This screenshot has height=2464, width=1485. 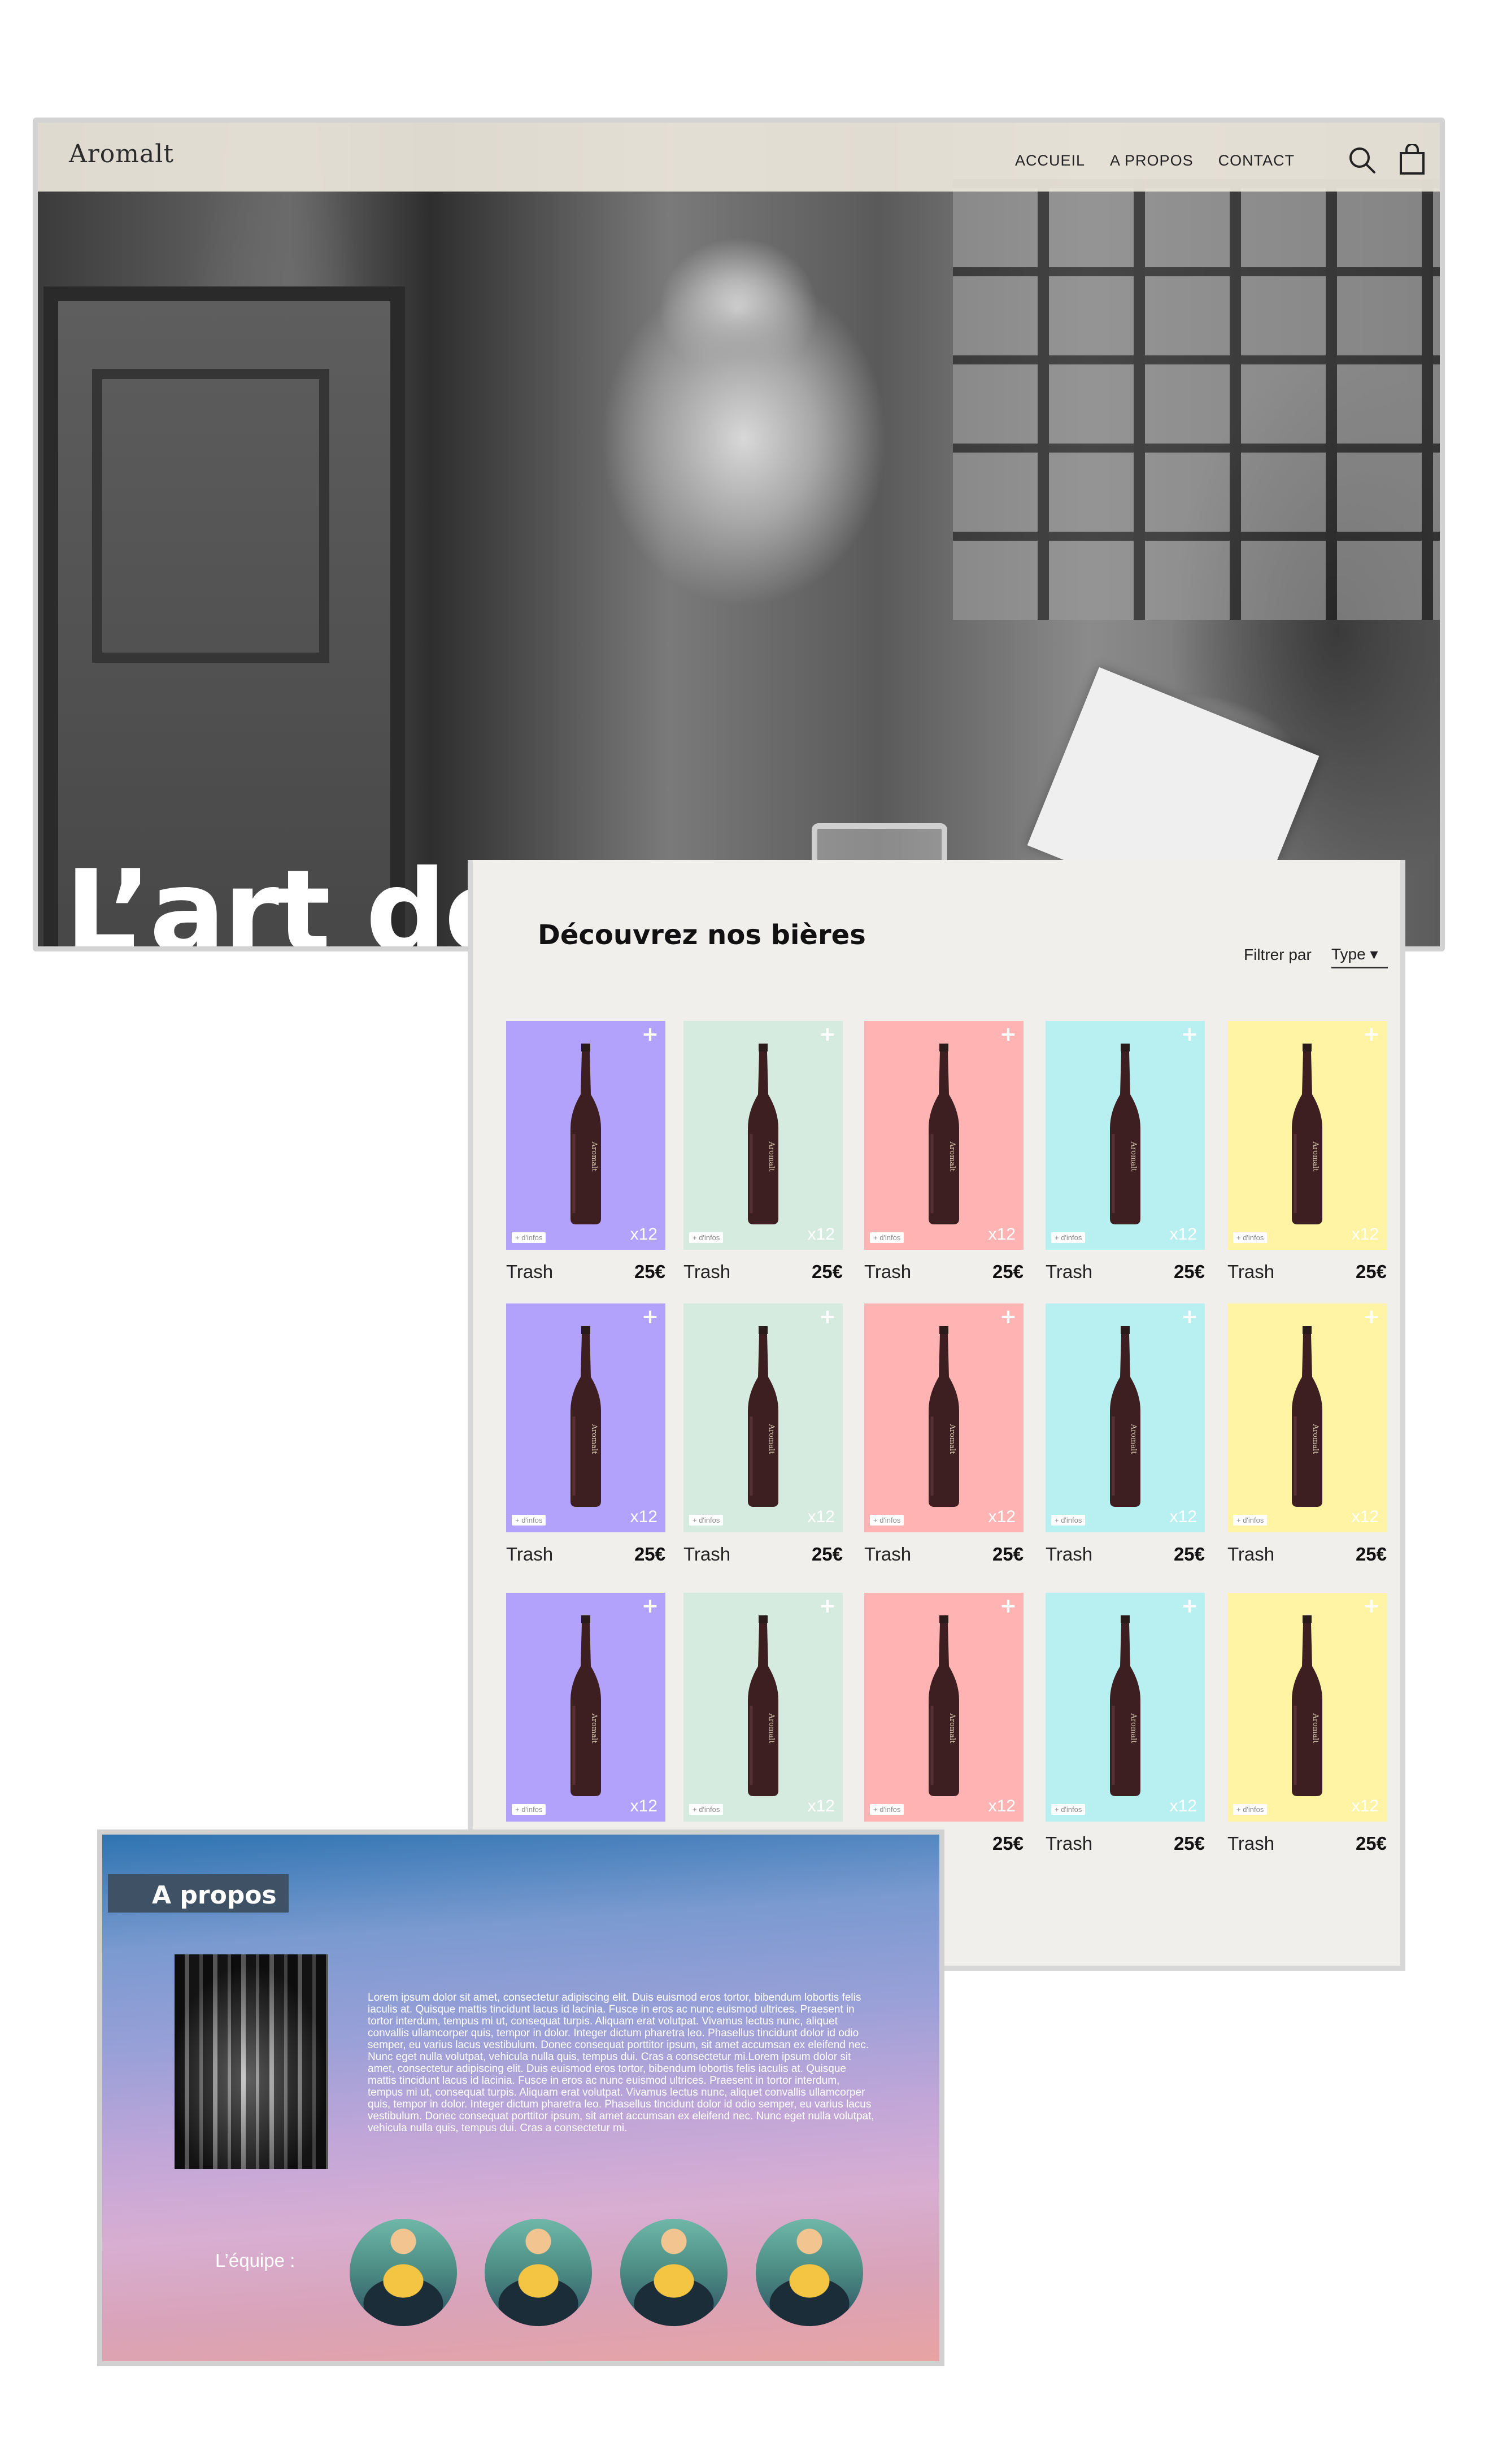 I want to click on shopping-bag-icon, so click(x=1412, y=160).